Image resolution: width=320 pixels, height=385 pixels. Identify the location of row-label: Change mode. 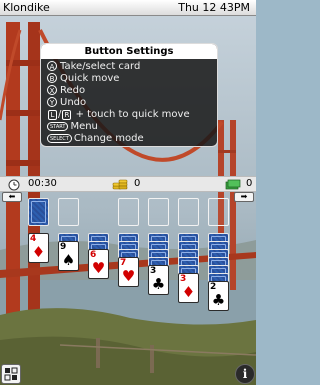
(108, 138).